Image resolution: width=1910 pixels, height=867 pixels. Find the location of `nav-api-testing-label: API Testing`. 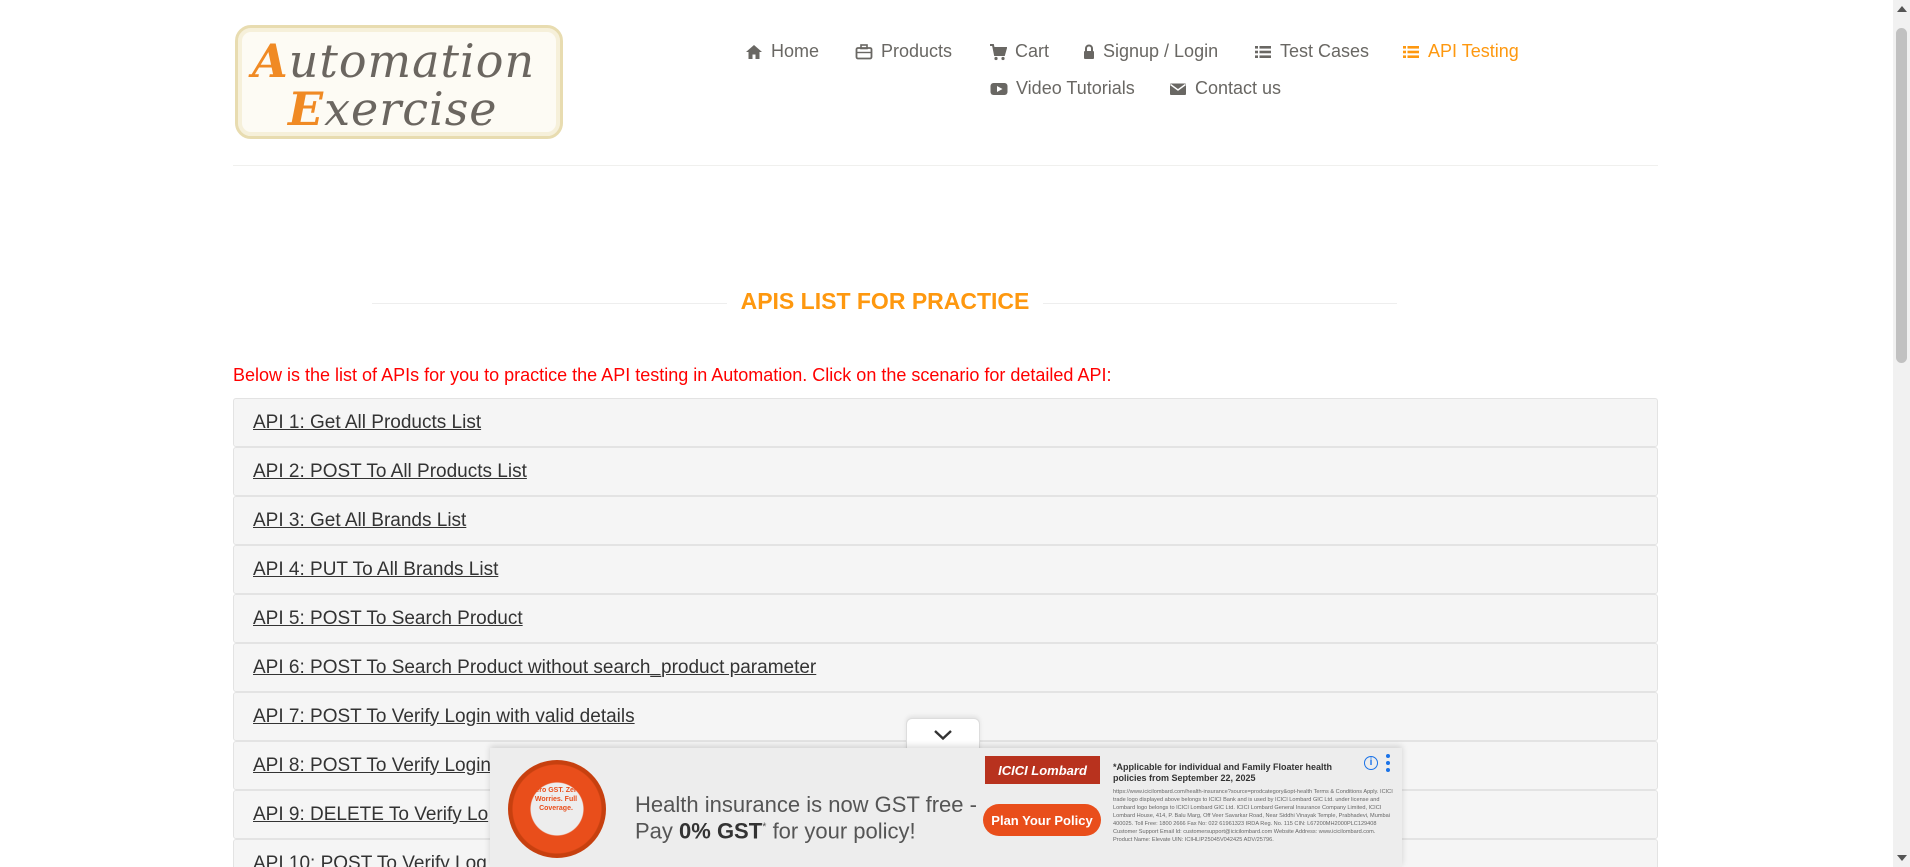

nav-api-testing-label: API Testing is located at coordinates (1473, 51).